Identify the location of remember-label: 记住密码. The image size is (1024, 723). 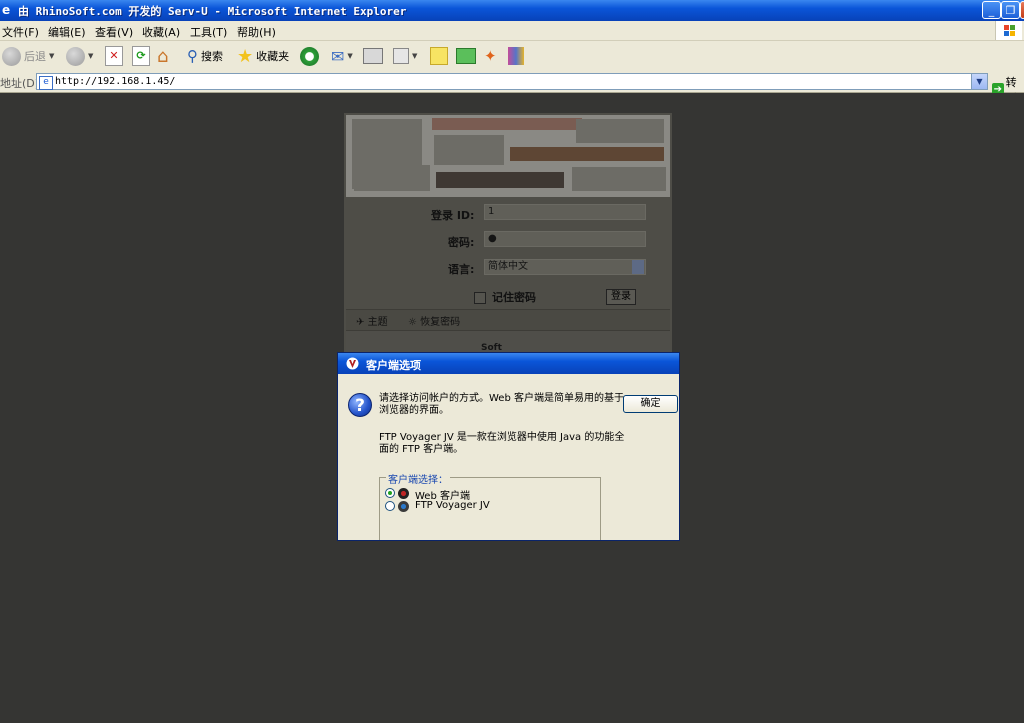
(514, 297).